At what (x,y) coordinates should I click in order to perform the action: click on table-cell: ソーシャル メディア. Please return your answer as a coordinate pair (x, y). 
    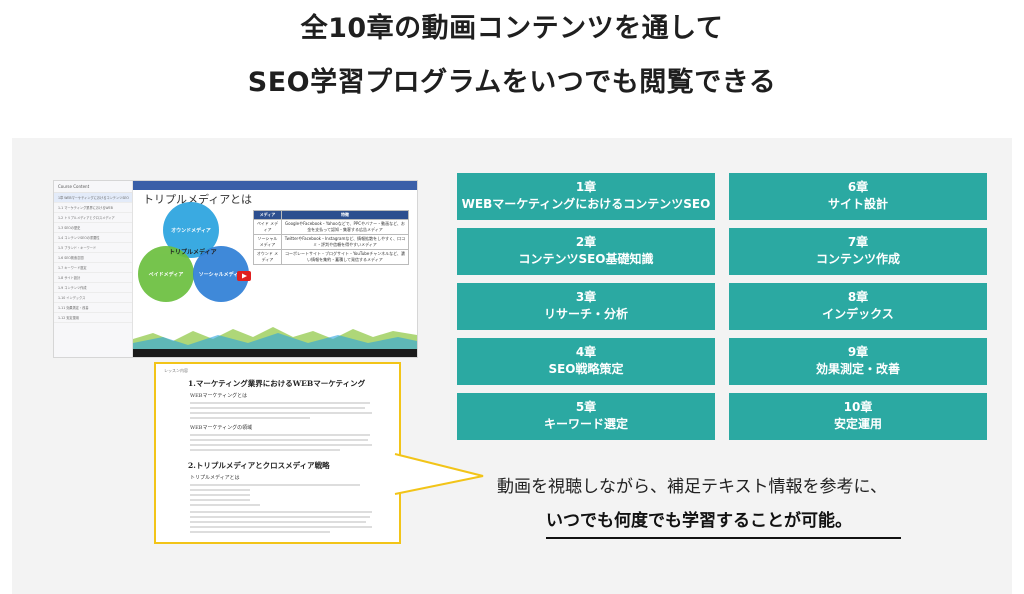
    Looking at the image, I should click on (267, 242).